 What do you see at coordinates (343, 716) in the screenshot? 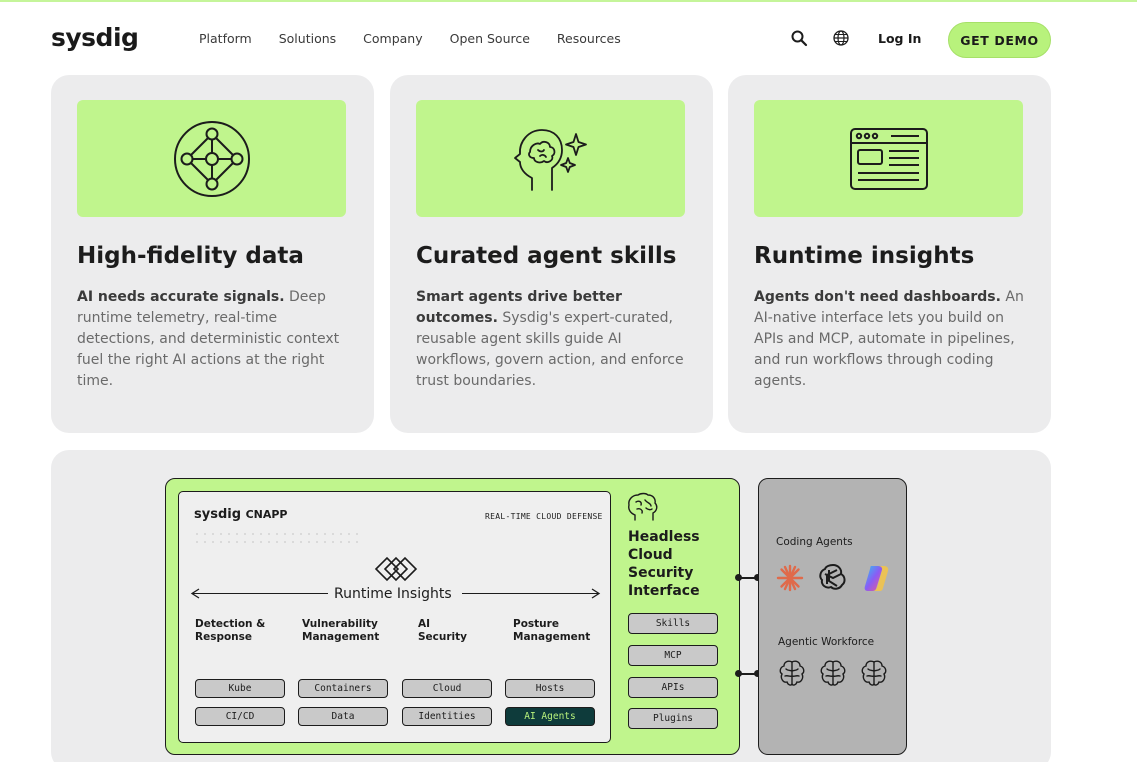
I see `pill-data: Data` at bounding box center [343, 716].